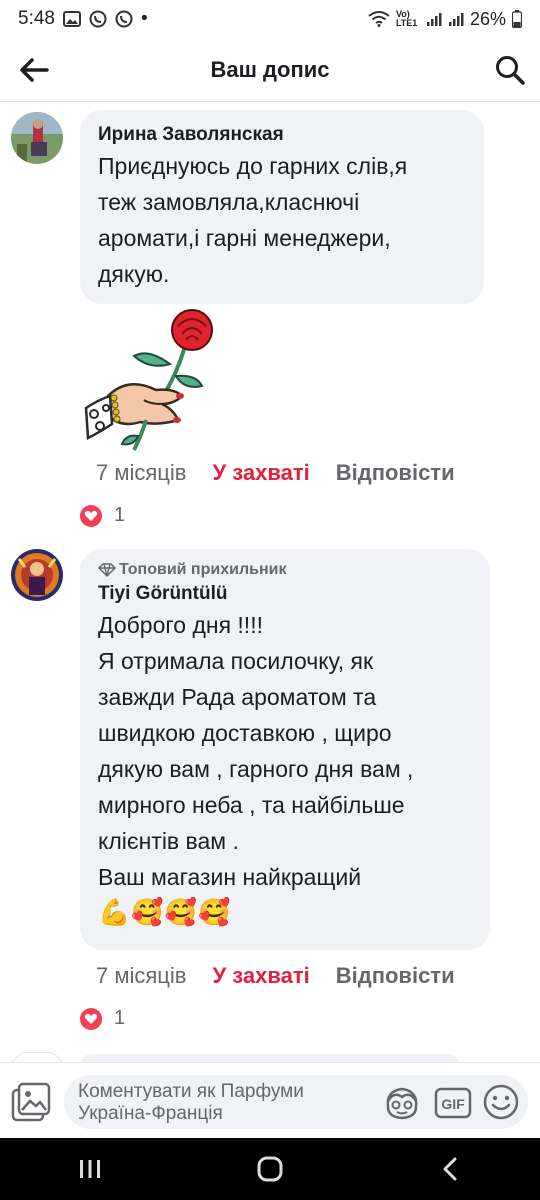  What do you see at coordinates (445, 19) in the screenshot?
I see `status-right: Vo) LTE1 26%` at bounding box center [445, 19].